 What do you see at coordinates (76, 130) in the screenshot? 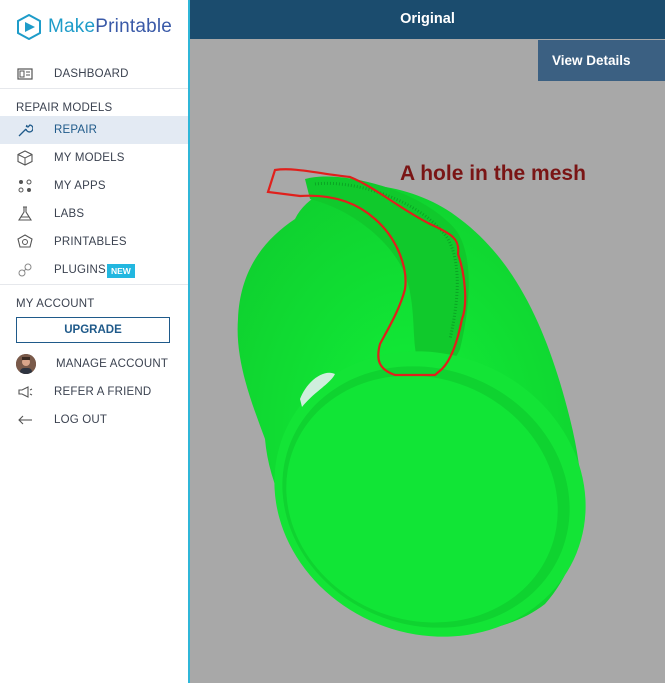
I see `sidebar-item-label: REPAIR` at bounding box center [76, 130].